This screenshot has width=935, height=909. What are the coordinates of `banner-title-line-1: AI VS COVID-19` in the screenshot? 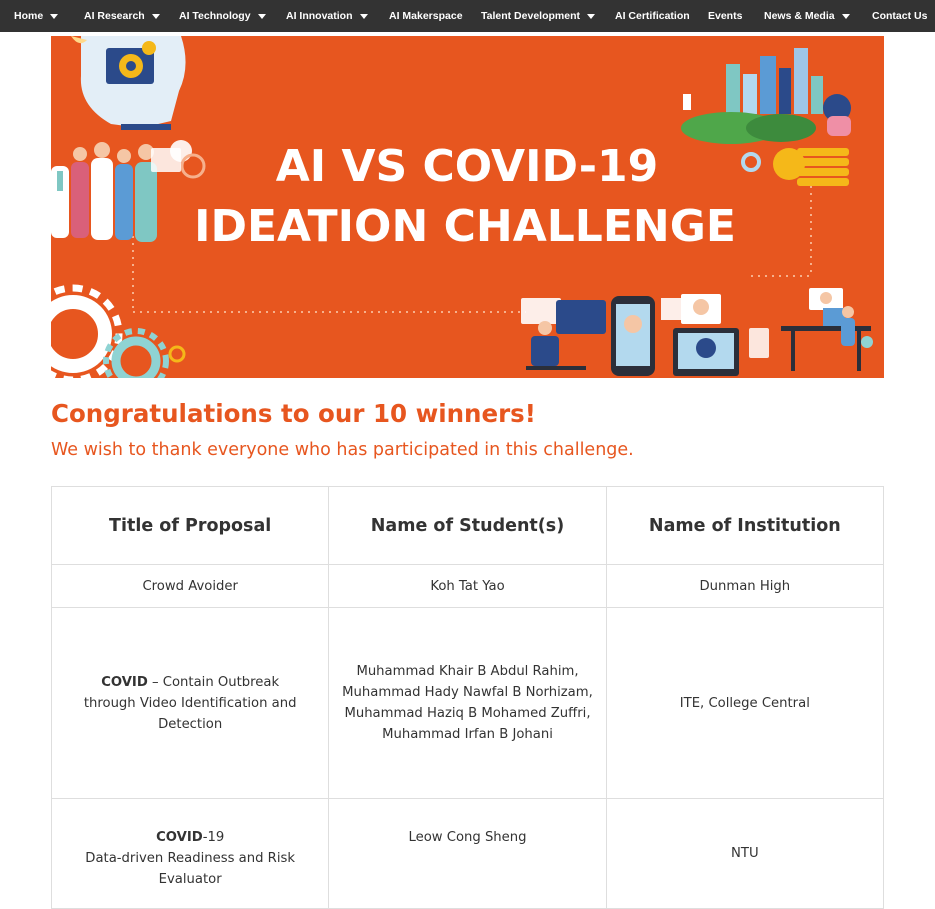 It's located at (467, 166).